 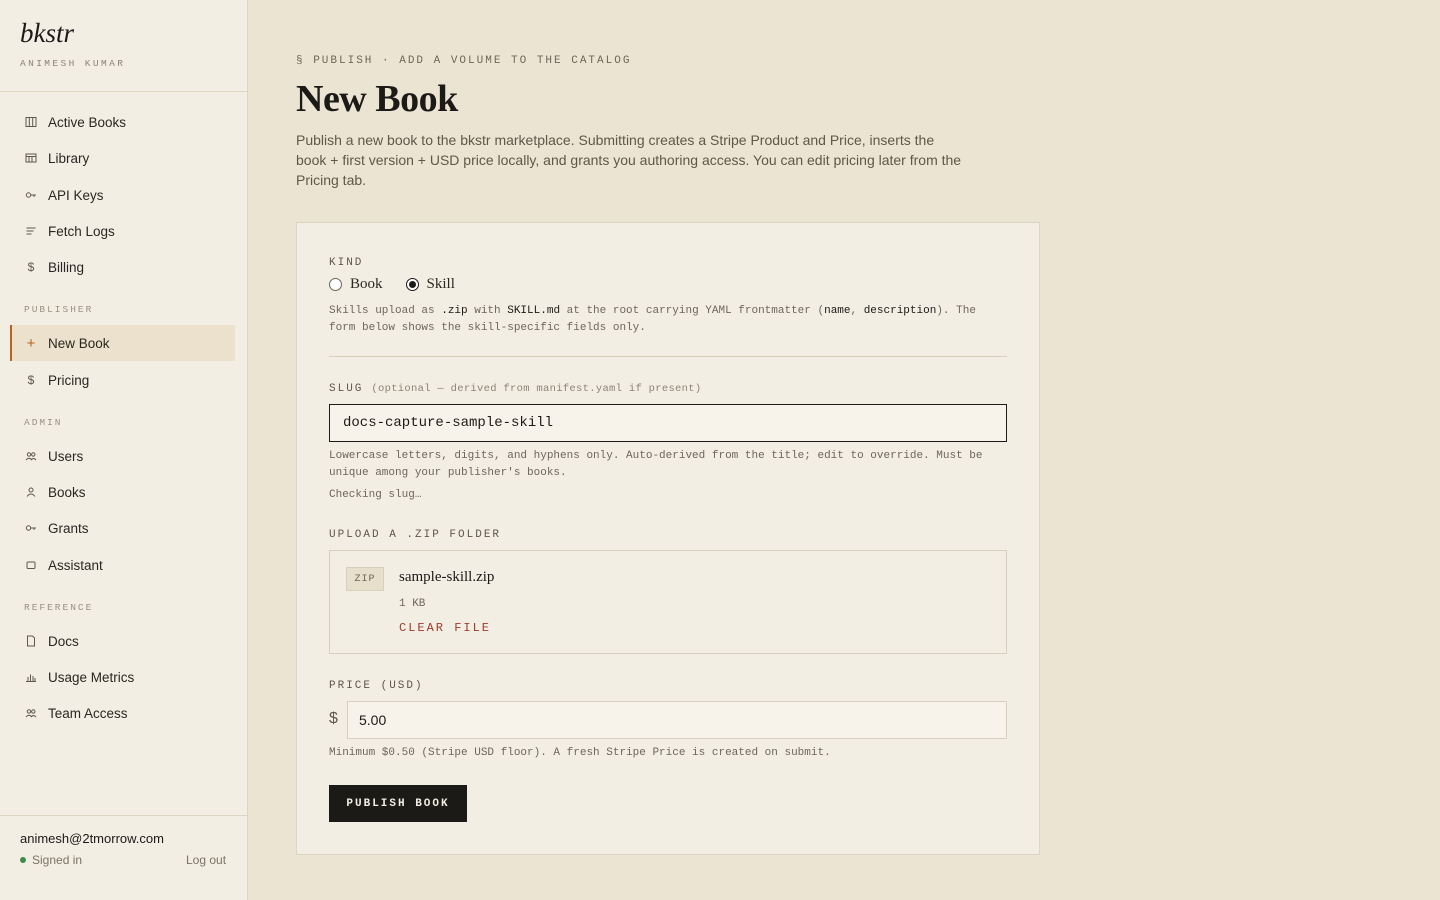 What do you see at coordinates (67, 492) in the screenshot?
I see `sidebar-item-label: Books` at bounding box center [67, 492].